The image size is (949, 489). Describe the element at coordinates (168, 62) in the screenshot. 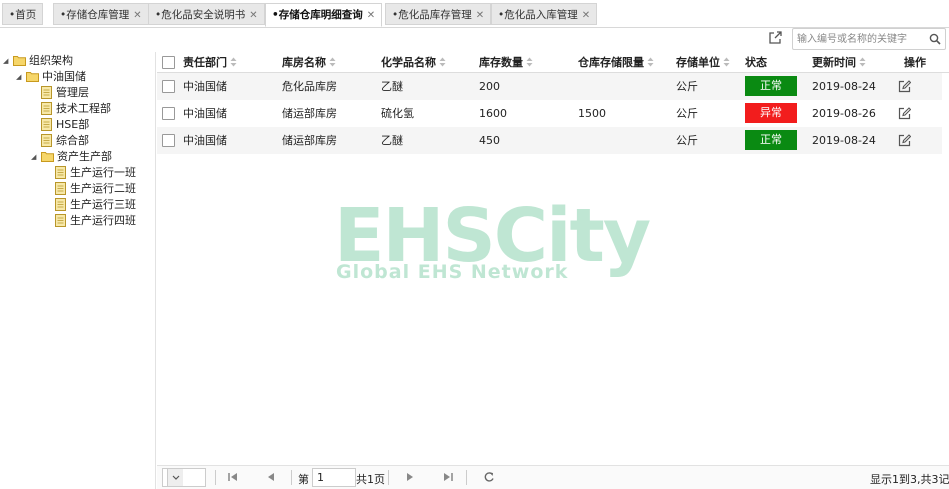

I see `select-all-checkbox` at that location.